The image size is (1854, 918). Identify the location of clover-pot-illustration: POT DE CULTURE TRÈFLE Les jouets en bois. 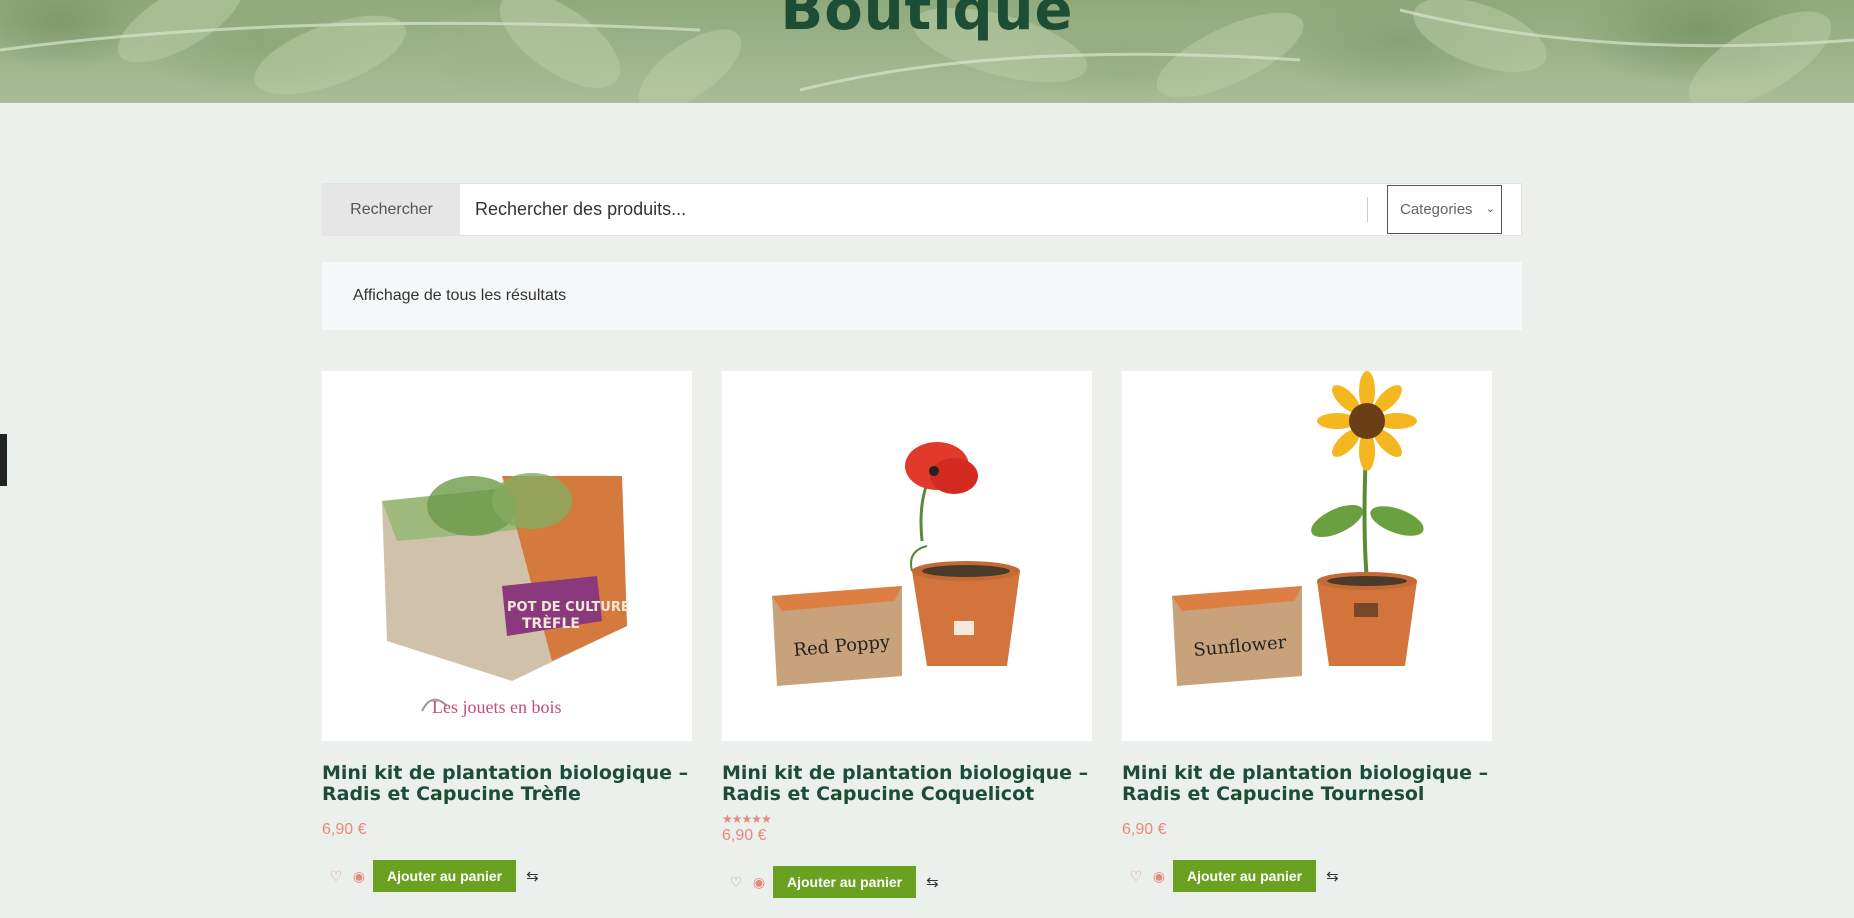
(506, 595).